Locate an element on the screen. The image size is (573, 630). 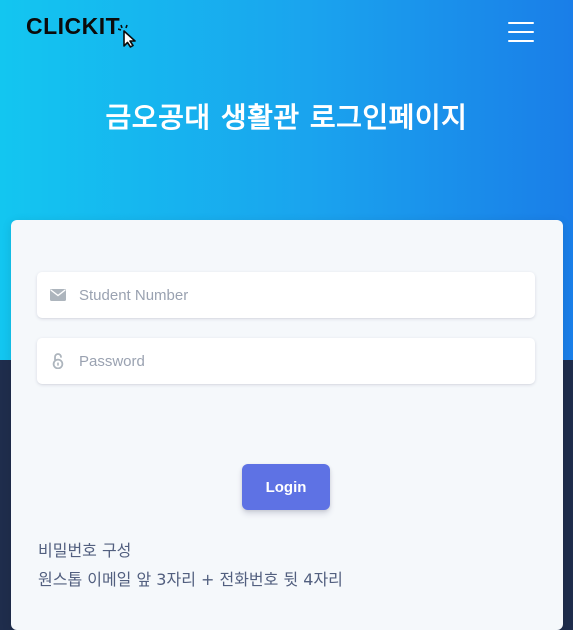
password-field is located at coordinates (286, 361).